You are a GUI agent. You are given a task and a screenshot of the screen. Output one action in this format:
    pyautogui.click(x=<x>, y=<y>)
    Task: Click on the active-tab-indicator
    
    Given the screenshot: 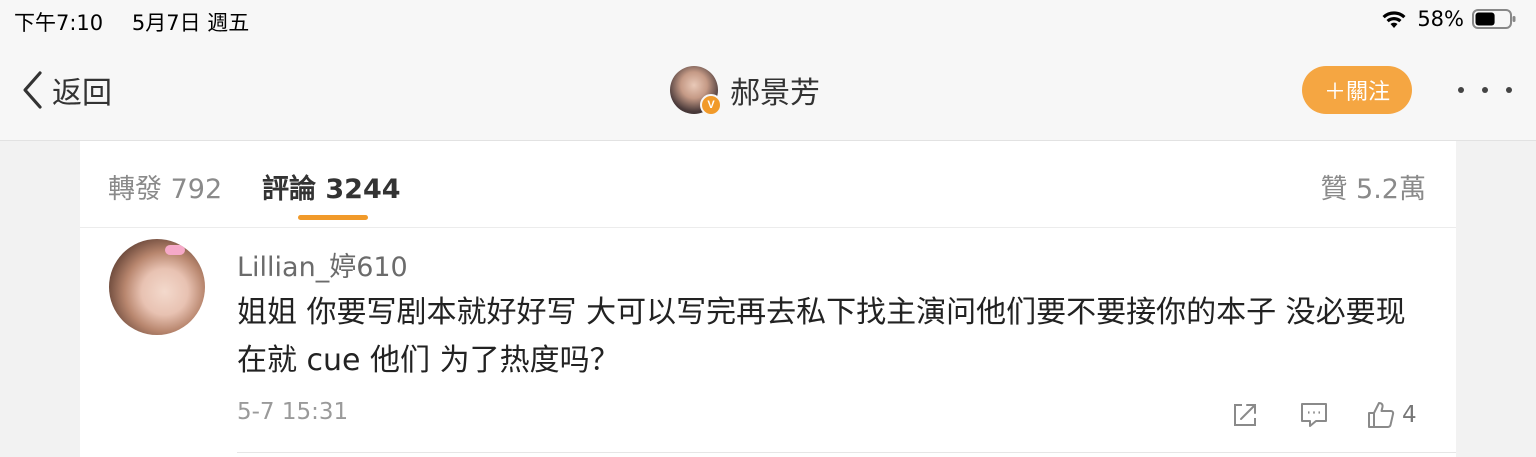 What is the action you would take?
    pyautogui.click(x=333, y=217)
    